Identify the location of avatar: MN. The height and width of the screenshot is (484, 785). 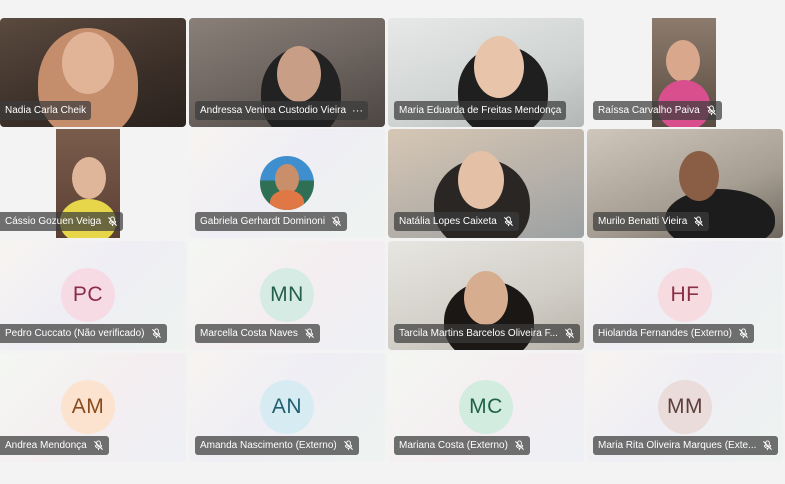
(287, 295).